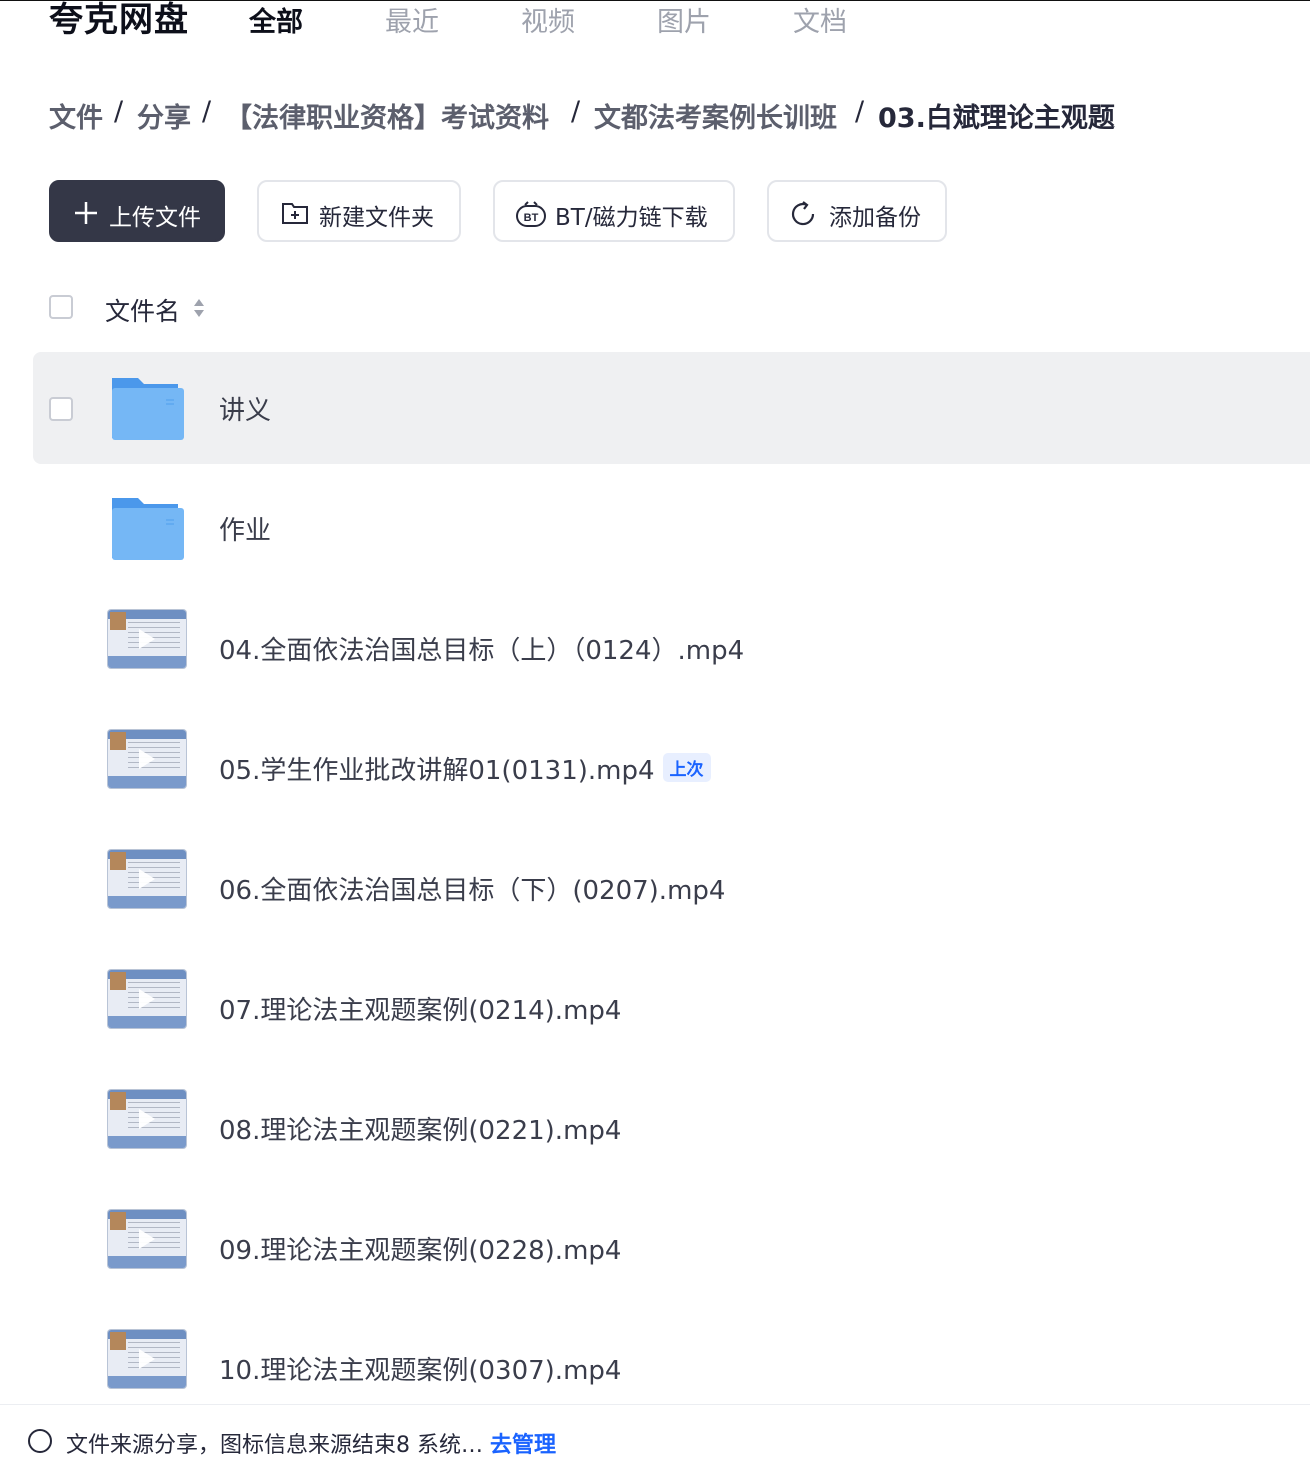  Describe the element at coordinates (472, 888) in the screenshot. I see `file-name: 06.全面依法治国总目标（下）(0207).mp4` at that location.